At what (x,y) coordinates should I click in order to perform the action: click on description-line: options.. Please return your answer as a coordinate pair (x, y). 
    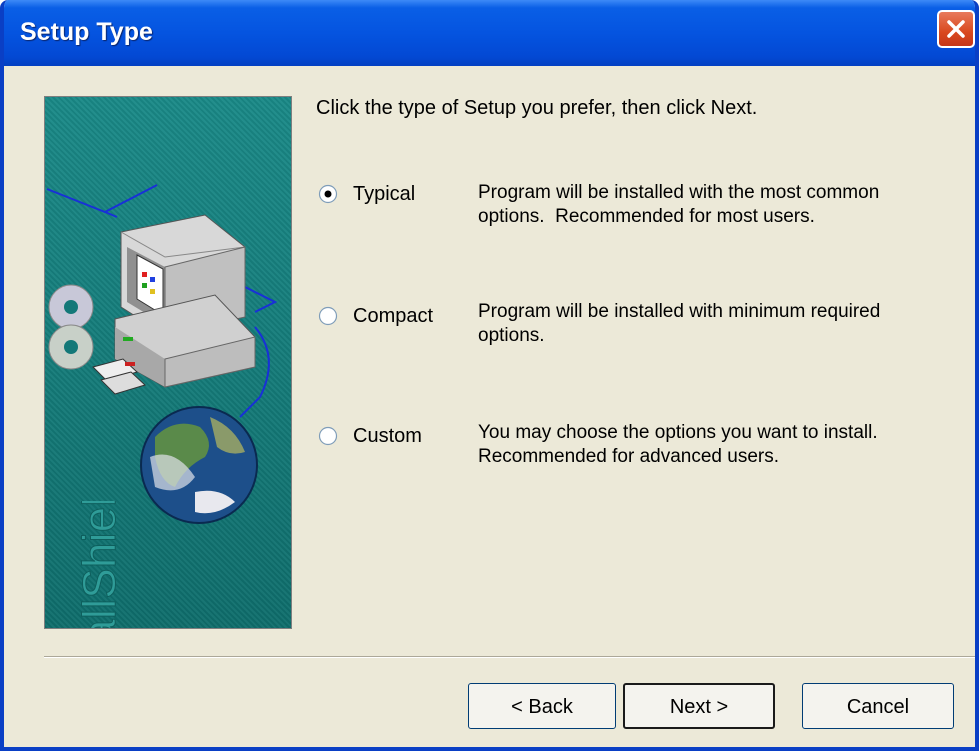
    Looking at the image, I should click on (511, 335).